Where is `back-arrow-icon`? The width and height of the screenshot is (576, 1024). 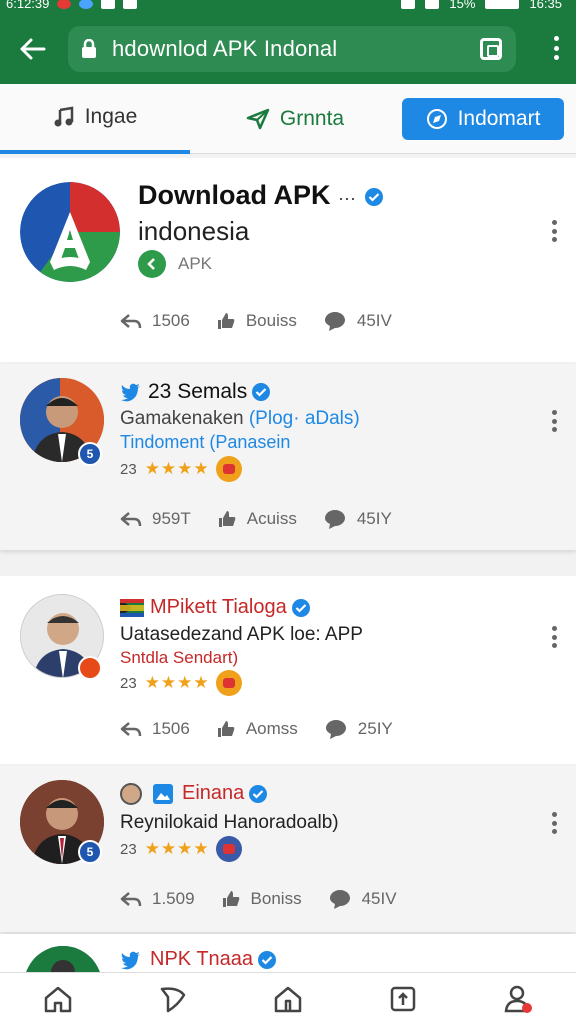 back-arrow-icon is located at coordinates (33, 49).